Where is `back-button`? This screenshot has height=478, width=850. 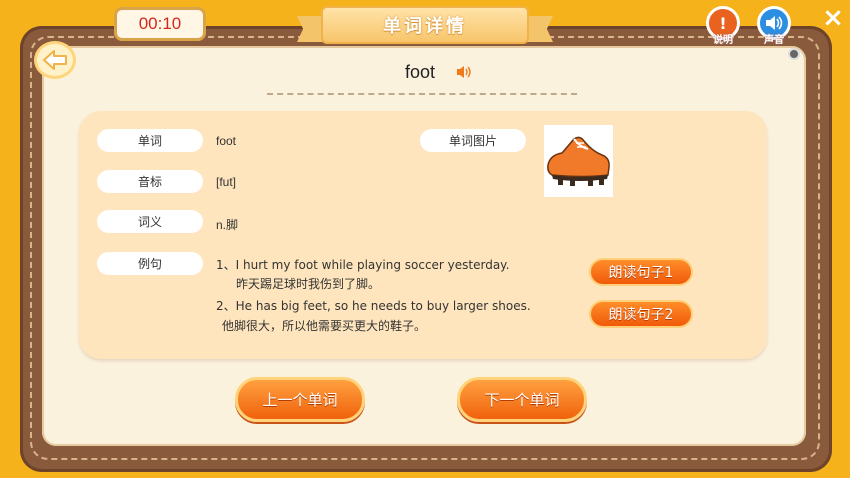 back-button is located at coordinates (55, 60).